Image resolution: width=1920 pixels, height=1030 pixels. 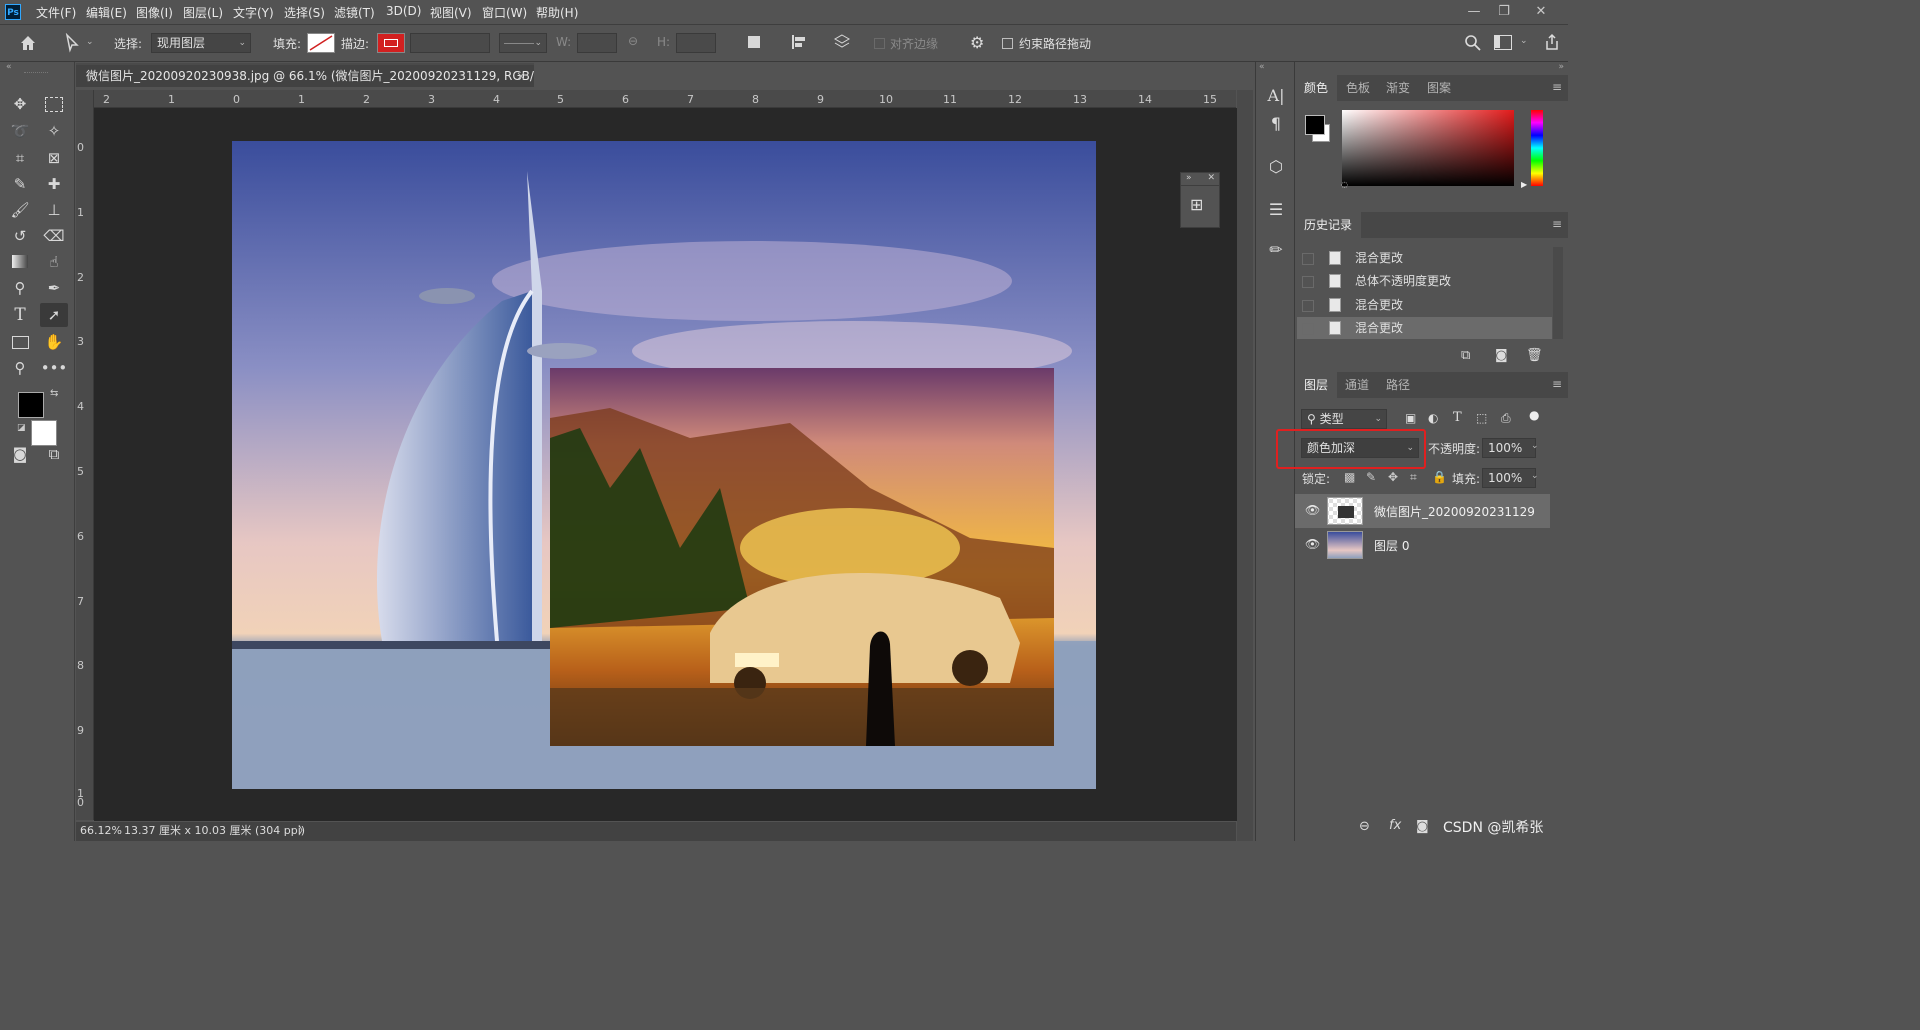 What do you see at coordinates (321, 43) in the screenshot?
I see `fill-swatch` at bounding box center [321, 43].